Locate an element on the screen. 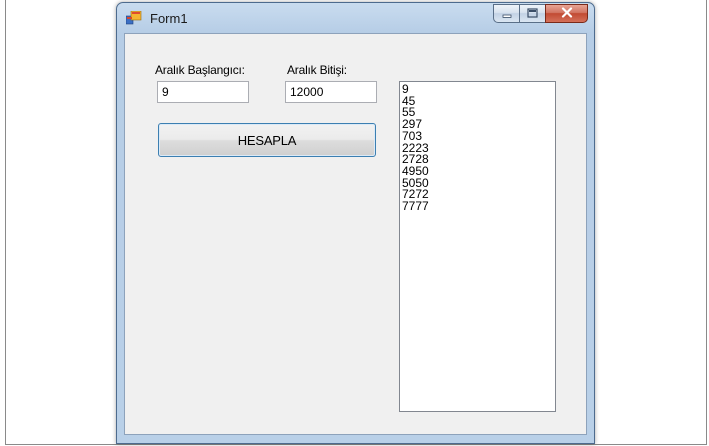  range-end-input: 12000 is located at coordinates (331, 92).